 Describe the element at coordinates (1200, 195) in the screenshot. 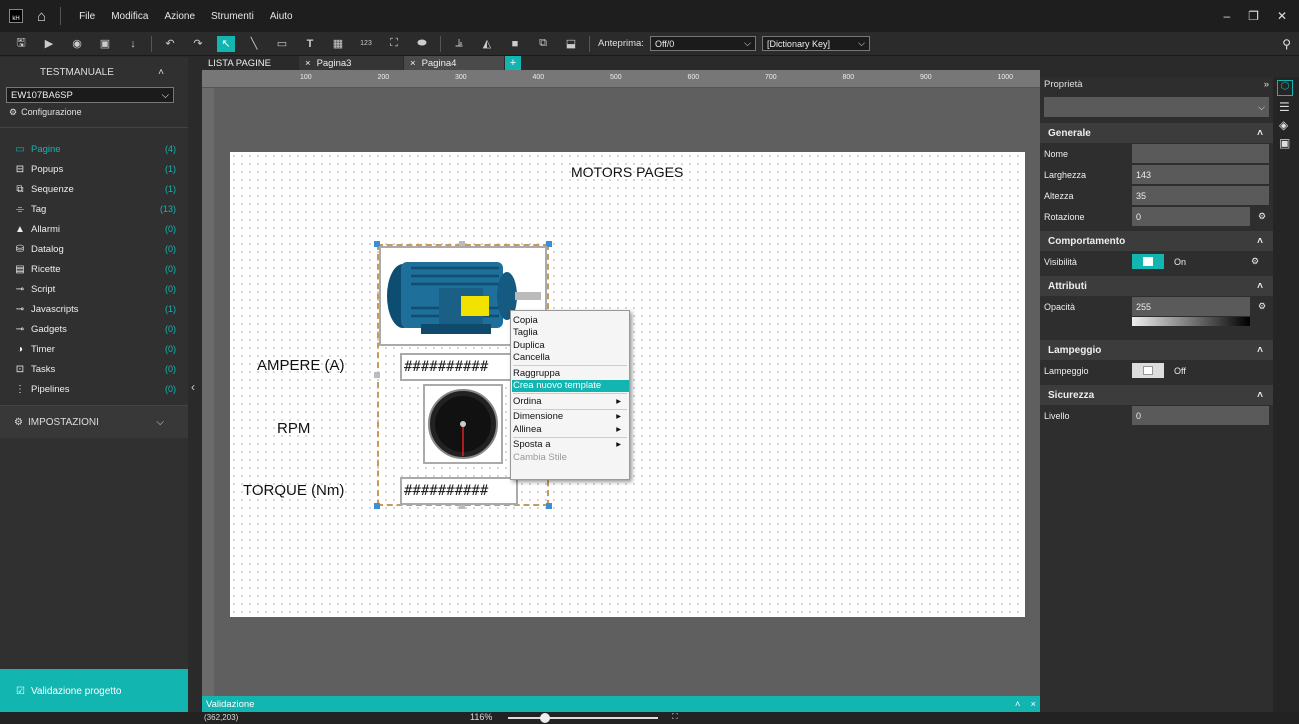

I see `altezza-input: 35` at that location.